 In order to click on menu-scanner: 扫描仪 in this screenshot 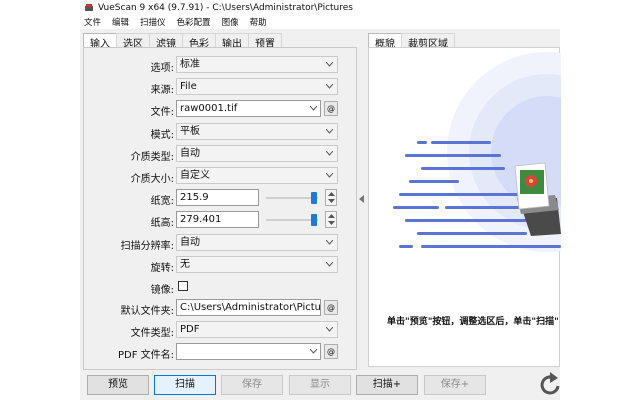, I will do `click(153, 22)`.